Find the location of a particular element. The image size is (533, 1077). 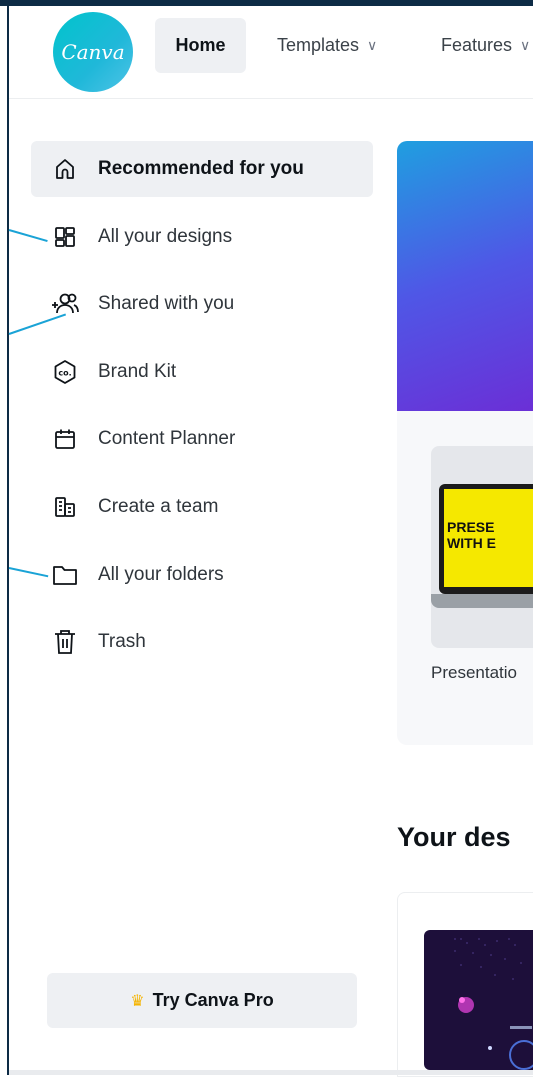

sidebar-item-label: Recommended for you is located at coordinates (201, 168).